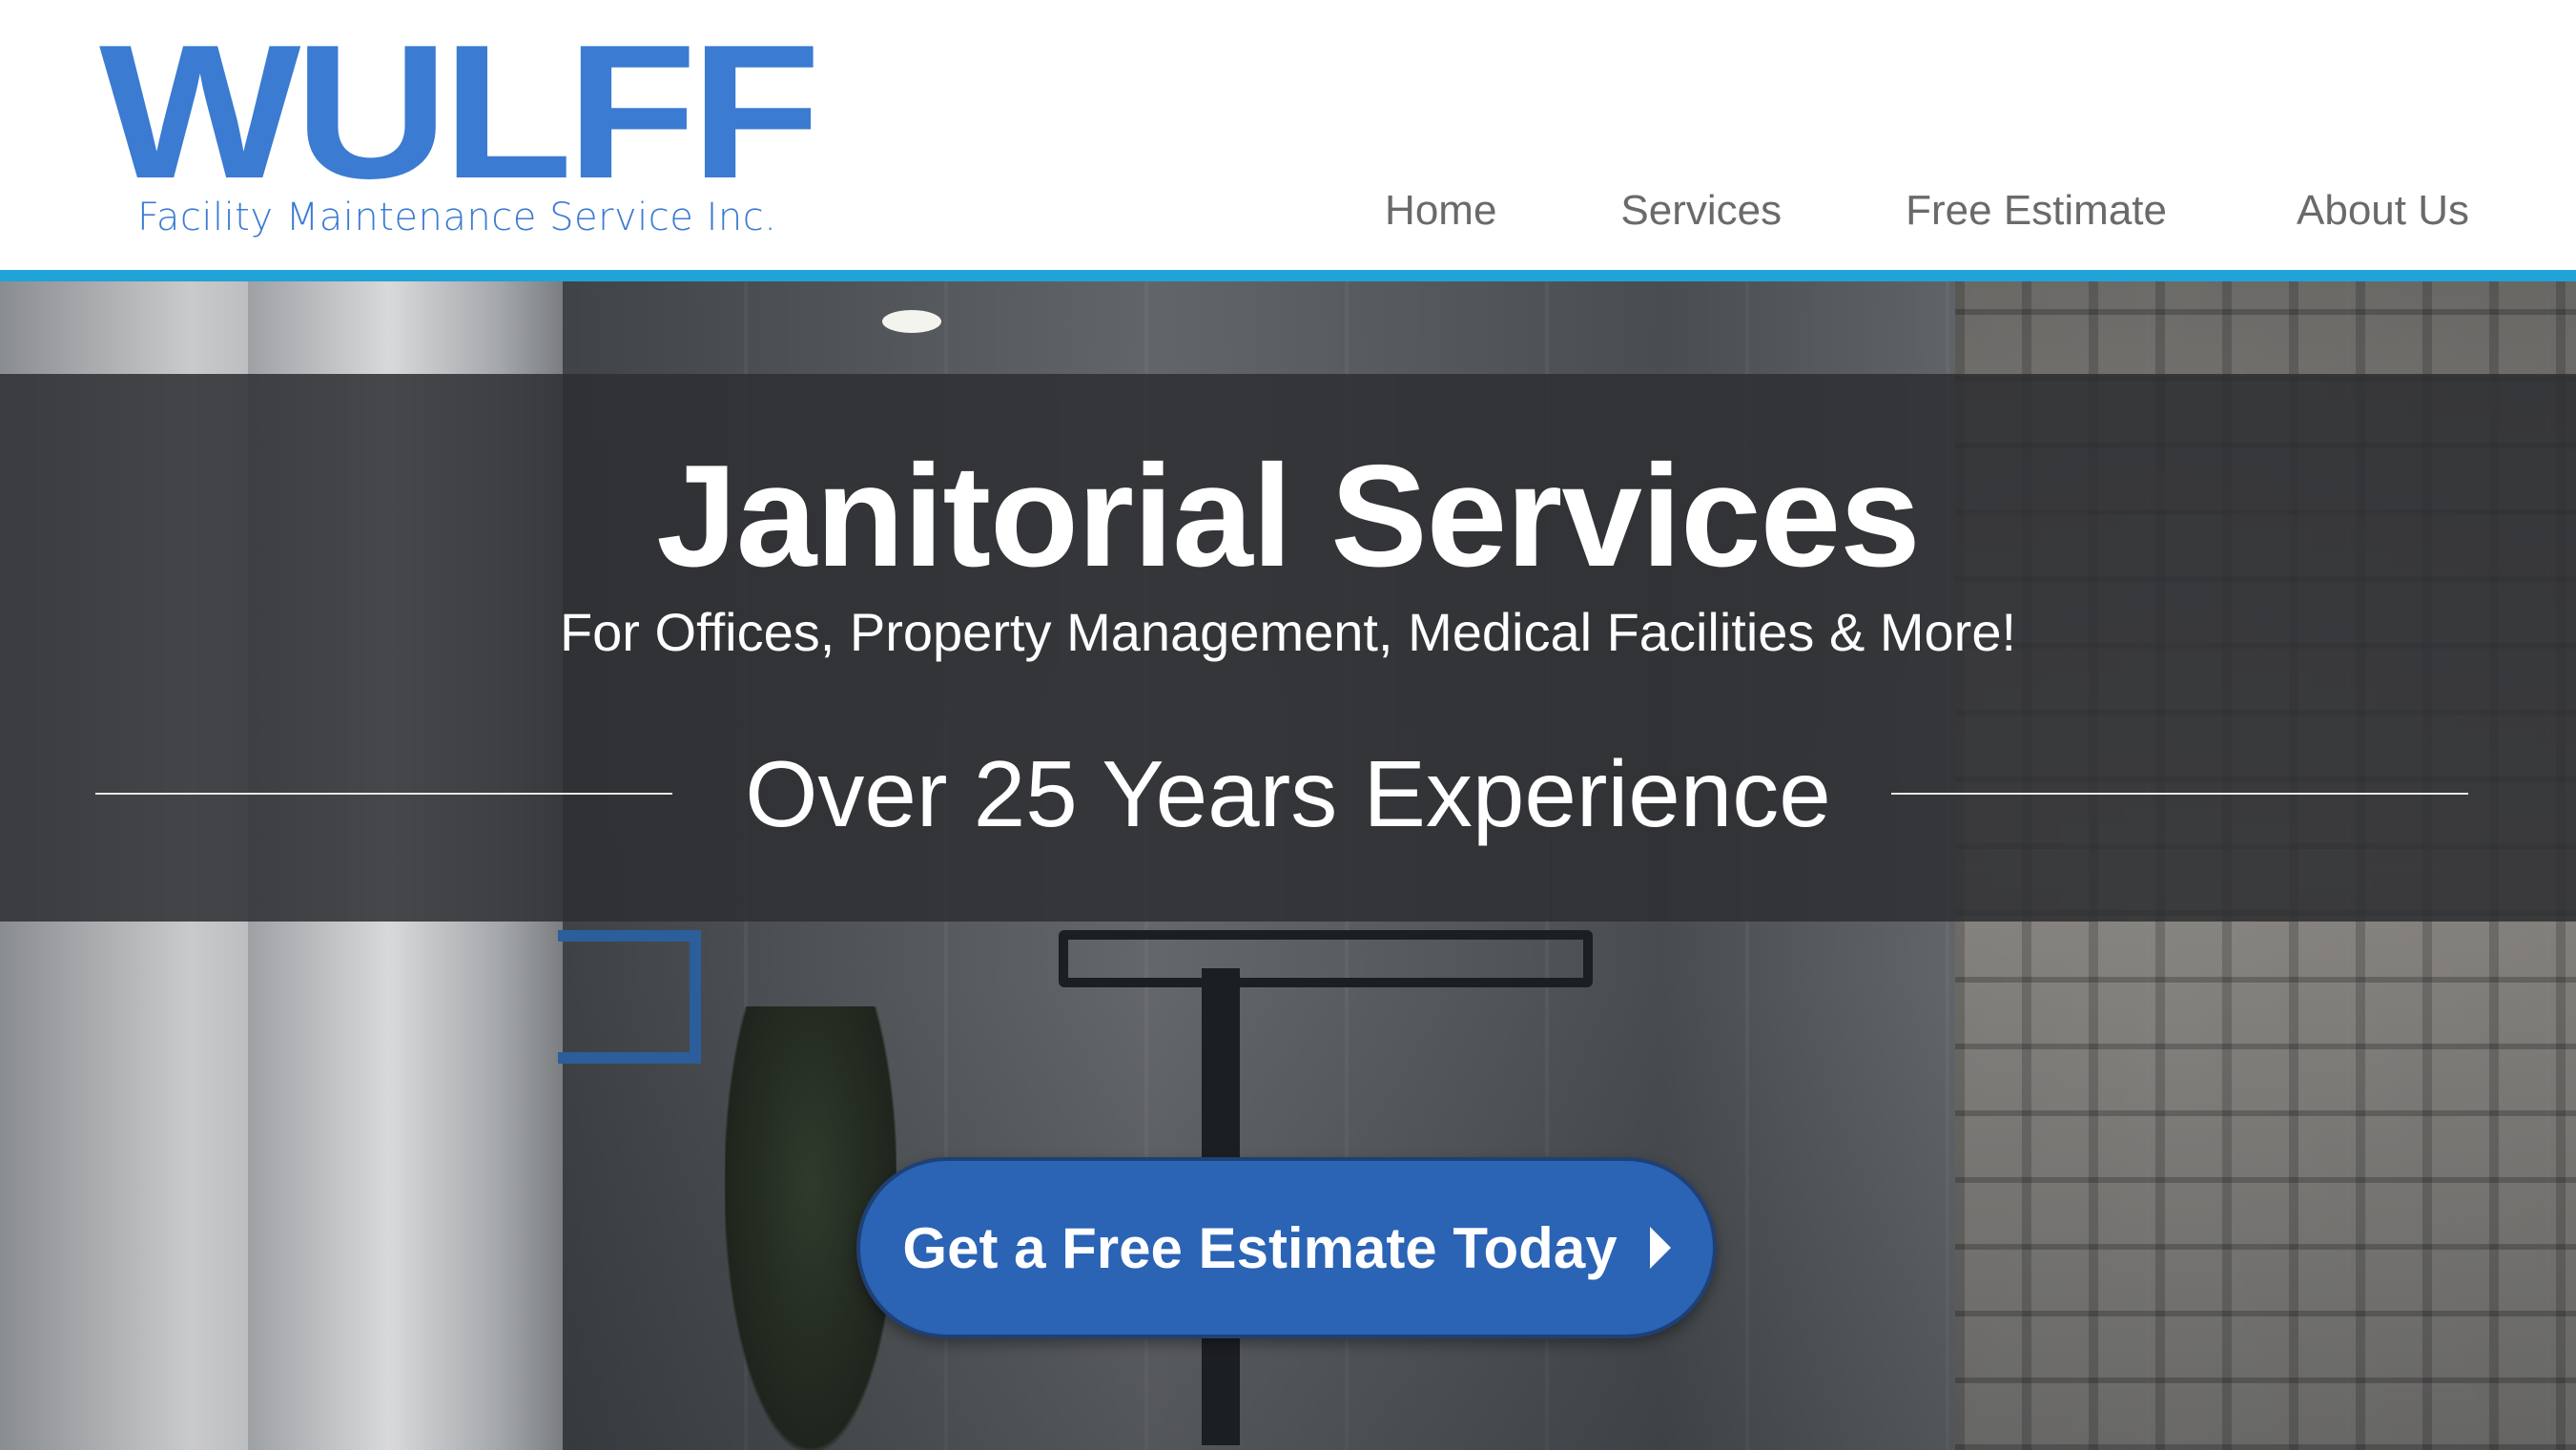  What do you see at coordinates (1326, 959) in the screenshot?
I see `scissor-lift-rail` at bounding box center [1326, 959].